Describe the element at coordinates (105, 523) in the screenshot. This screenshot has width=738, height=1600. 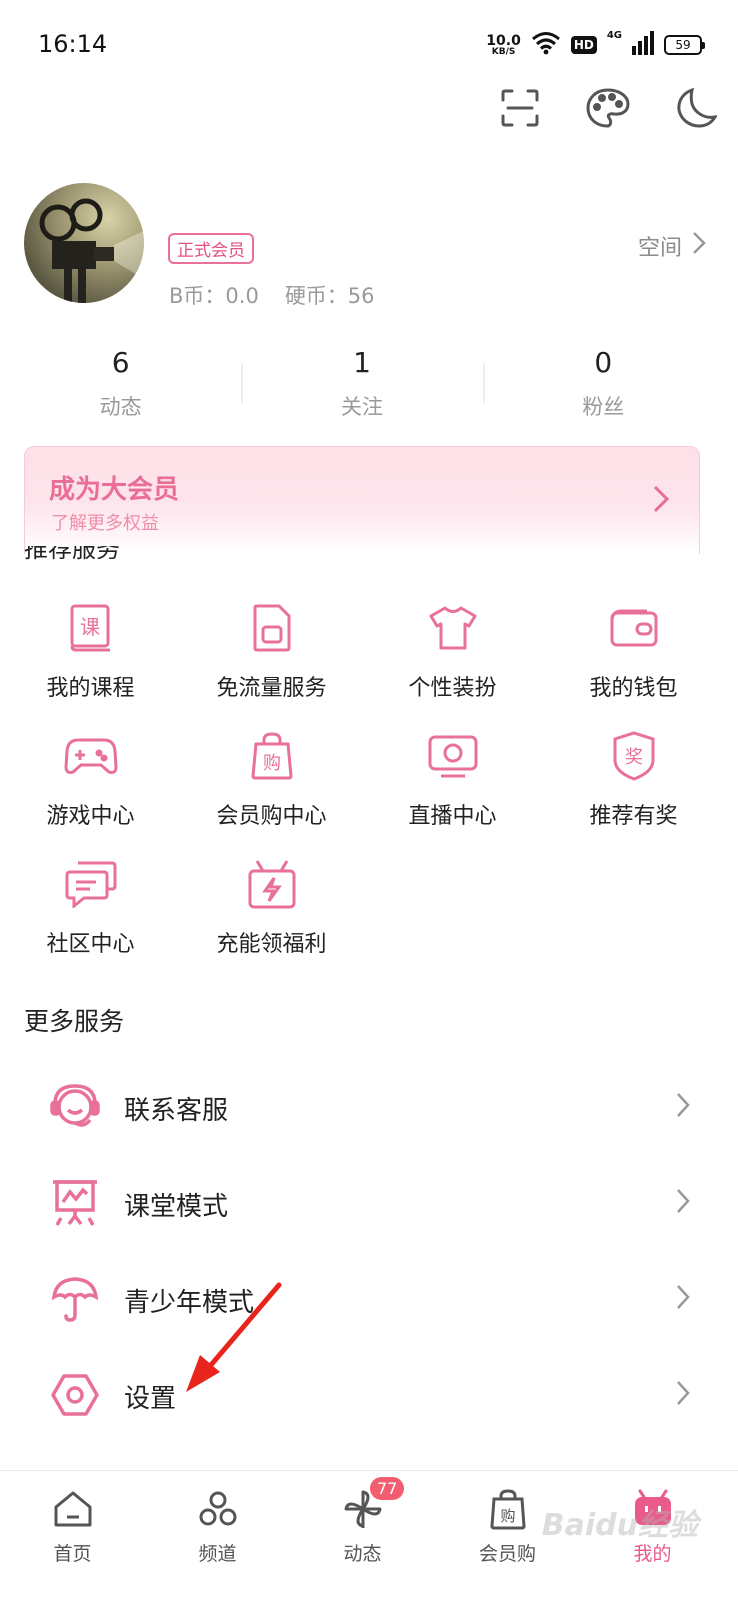
I see `vip-banner-subtitle: 了解更多权益` at that location.